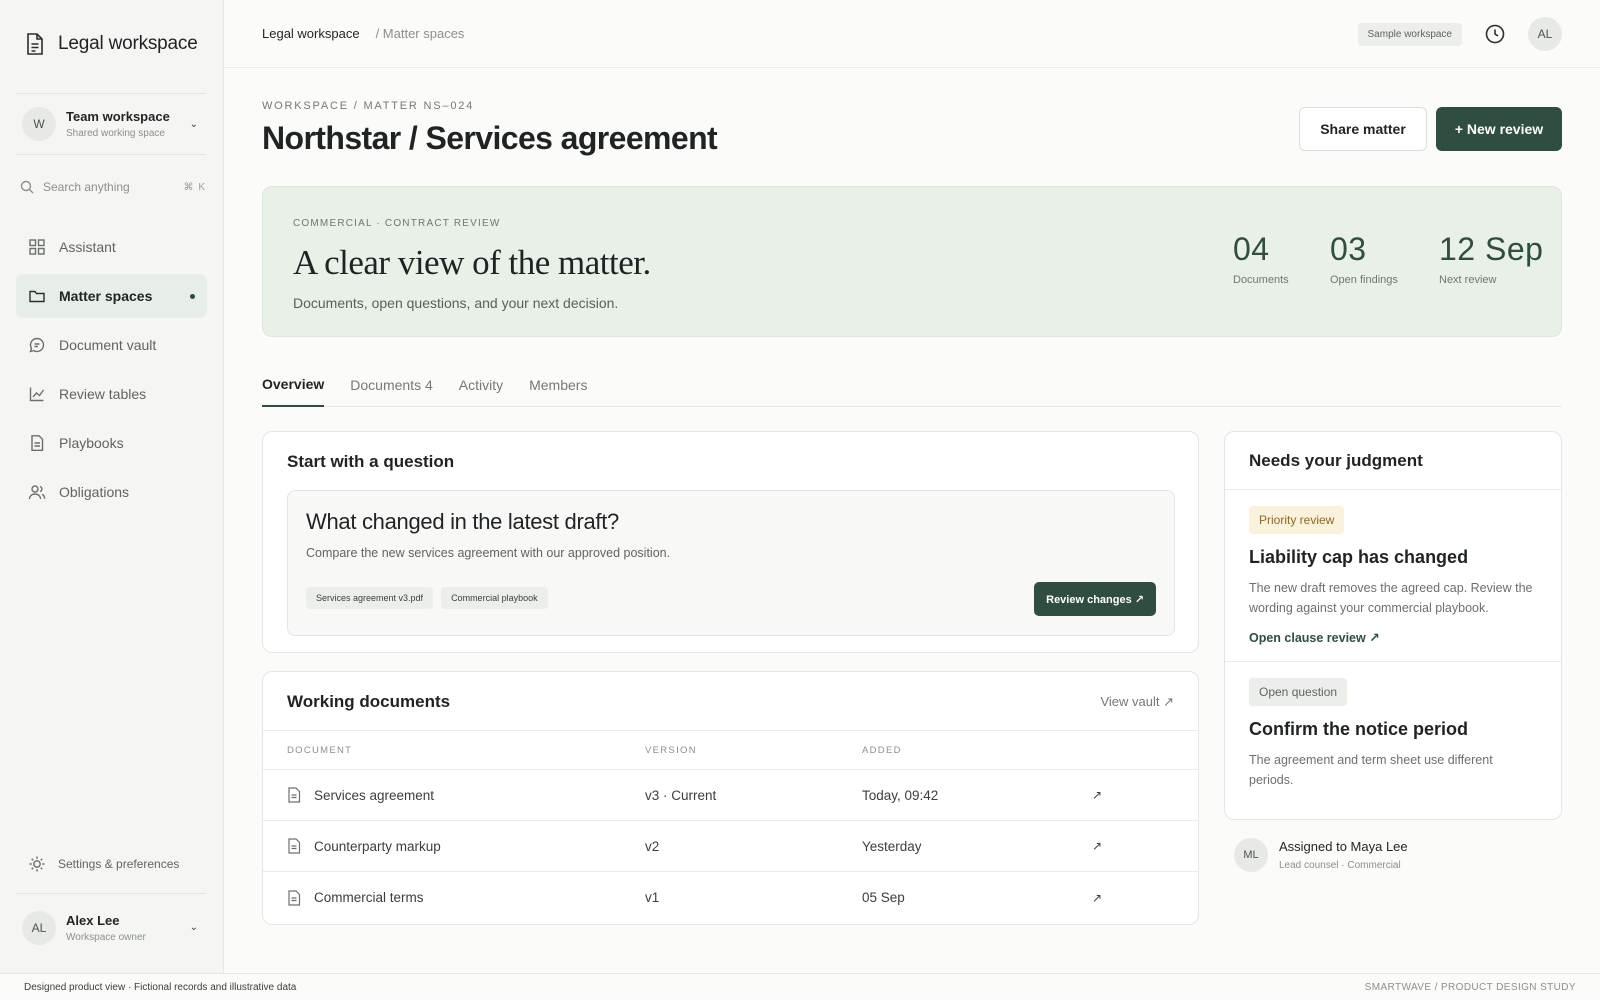 Image resolution: width=1600 pixels, height=1000 pixels. Describe the element at coordinates (87, 247) in the screenshot. I see `sidebar-item-label: Assistant` at that location.